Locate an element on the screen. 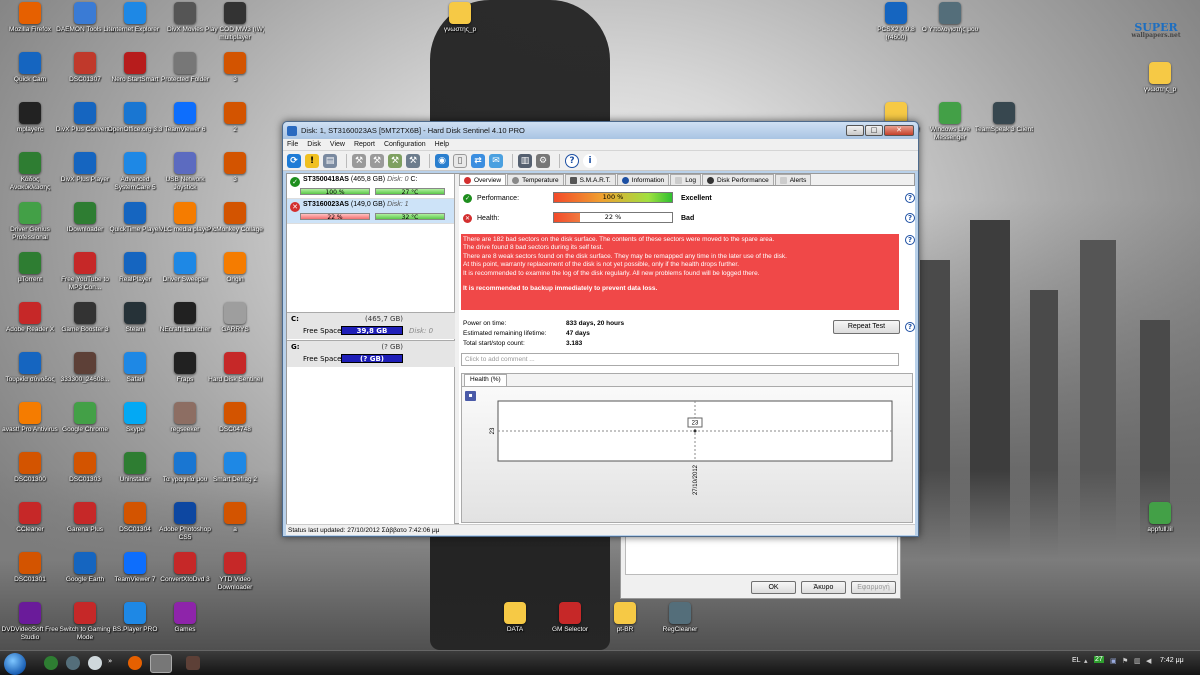  desktop-icon: PCSX2 0.9.8 (r4600) is located at coordinates (896, 22).